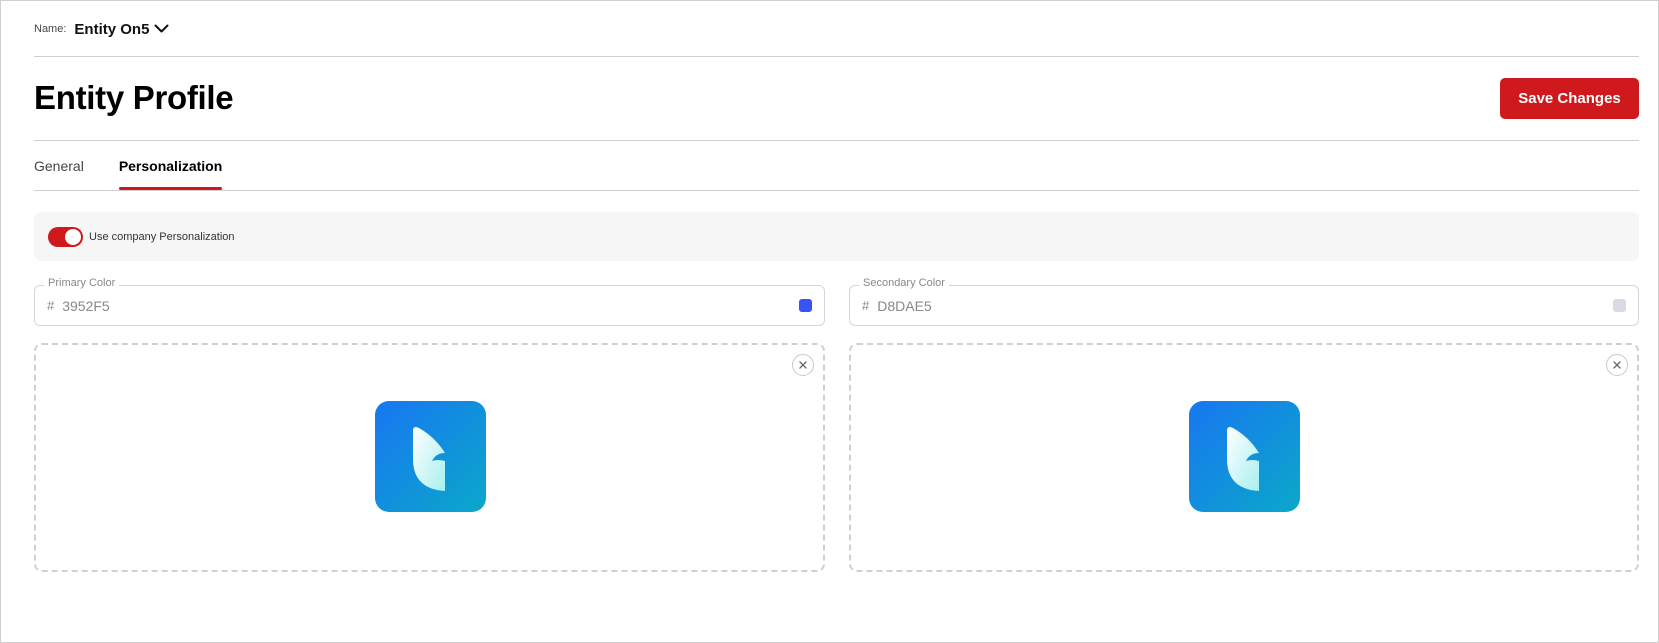  I want to click on company-personalization-toggle, so click(65, 236).